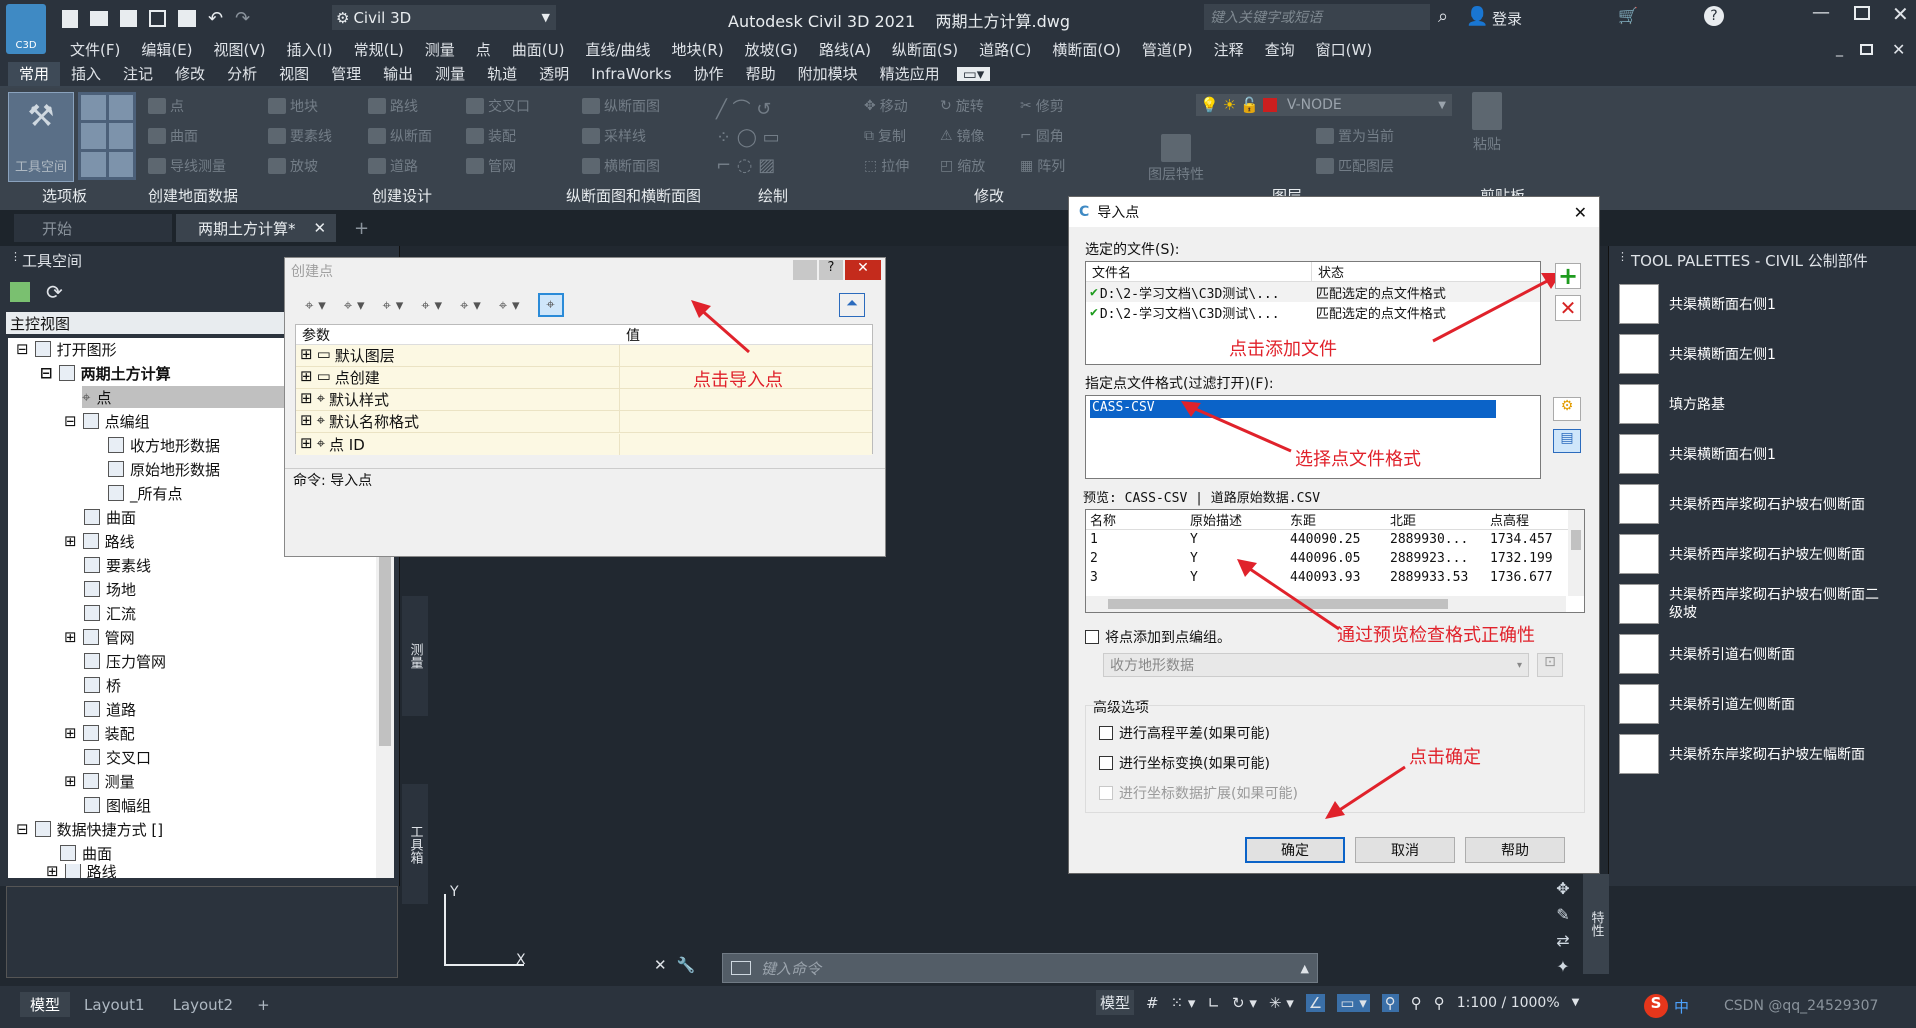 This screenshot has height=1028, width=1916. What do you see at coordinates (1167, 49) in the screenshot?
I see `menu-item: 管道(P)` at bounding box center [1167, 49].